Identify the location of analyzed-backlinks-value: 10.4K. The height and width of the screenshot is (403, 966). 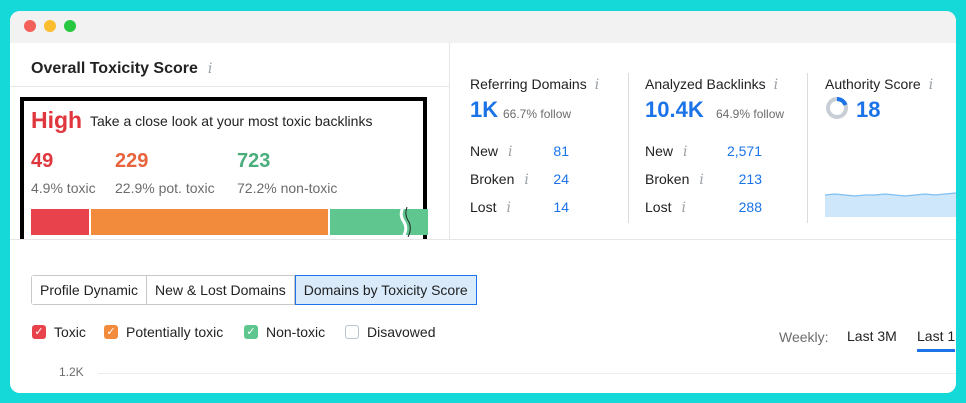
(674, 110).